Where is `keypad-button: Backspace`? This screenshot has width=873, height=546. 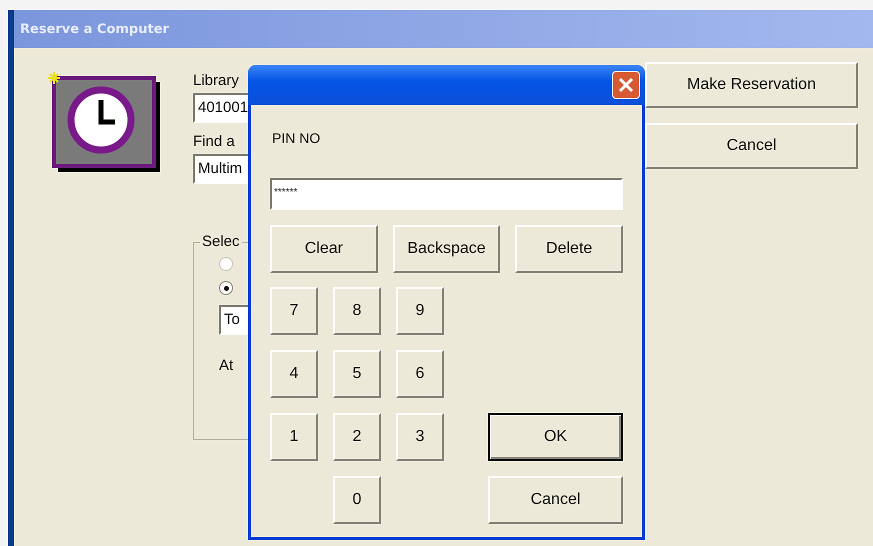
keypad-button: Backspace is located at coordinates (446, 249).